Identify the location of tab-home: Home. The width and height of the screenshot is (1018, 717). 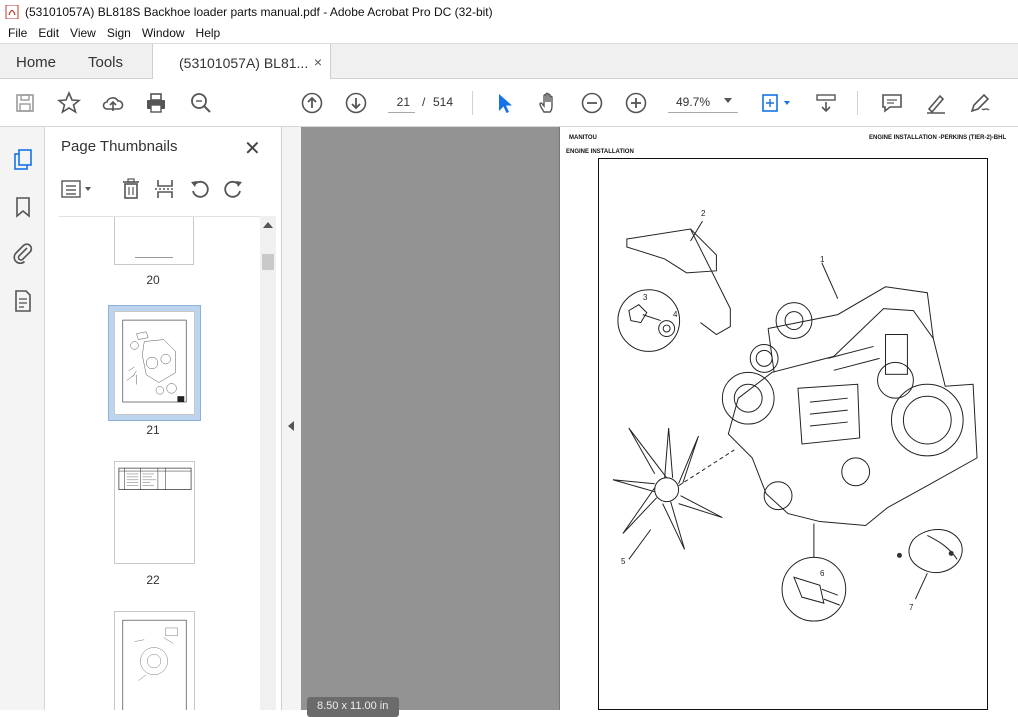
(36, 62).